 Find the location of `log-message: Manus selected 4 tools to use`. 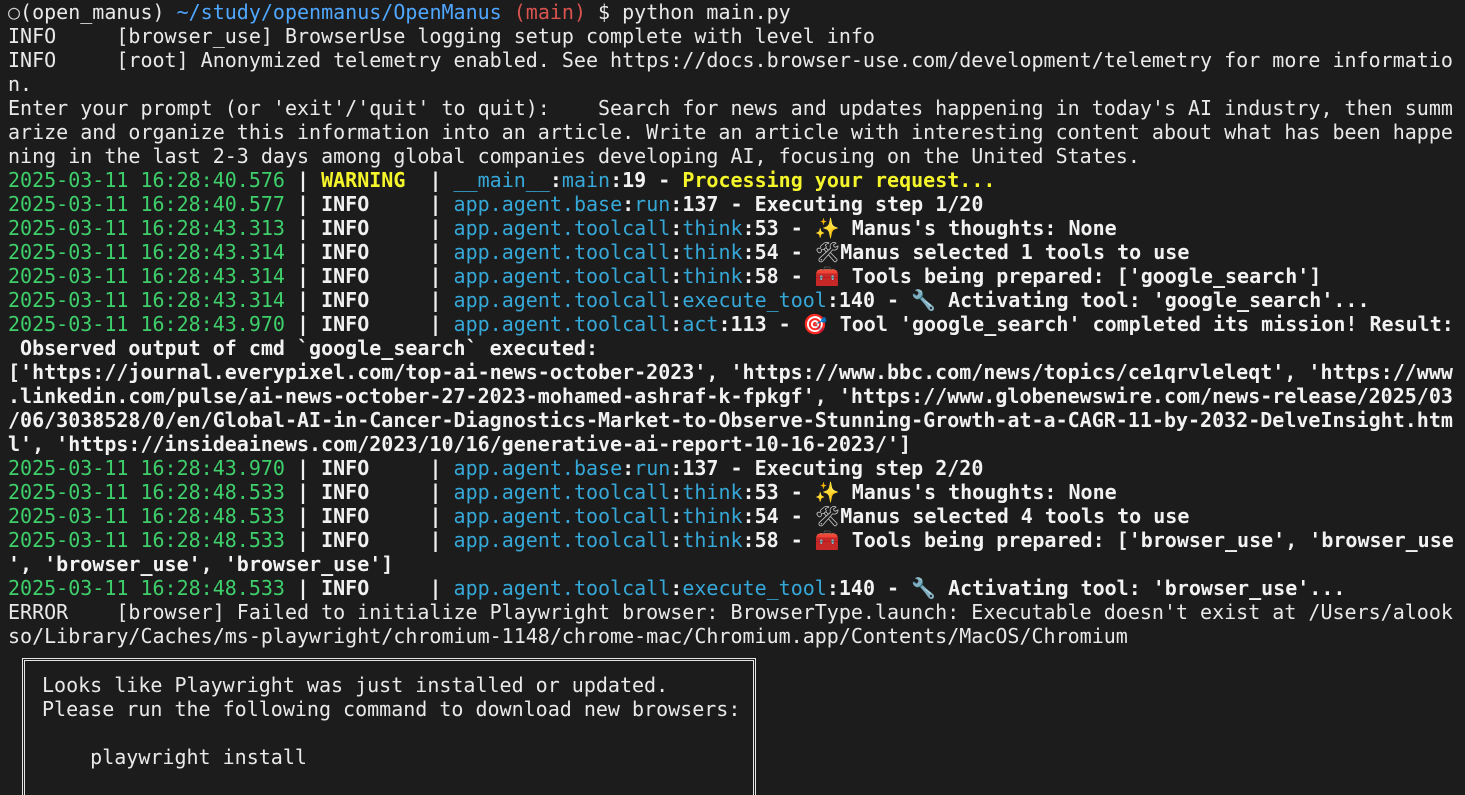

log-message: Manus selected 4 tools to use is located at coordinates (1015, 516).